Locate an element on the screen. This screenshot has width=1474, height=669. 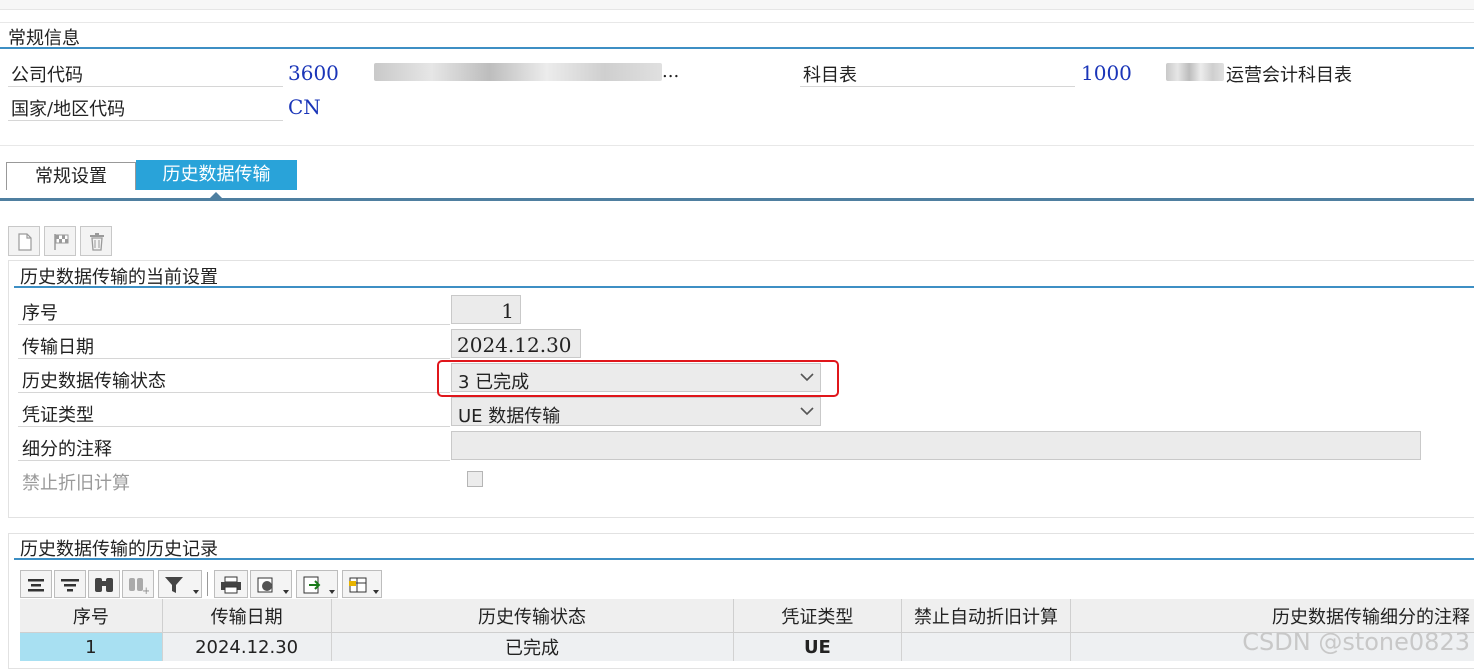
redacted-chart-prefix is located at coordinates (1195, 72).